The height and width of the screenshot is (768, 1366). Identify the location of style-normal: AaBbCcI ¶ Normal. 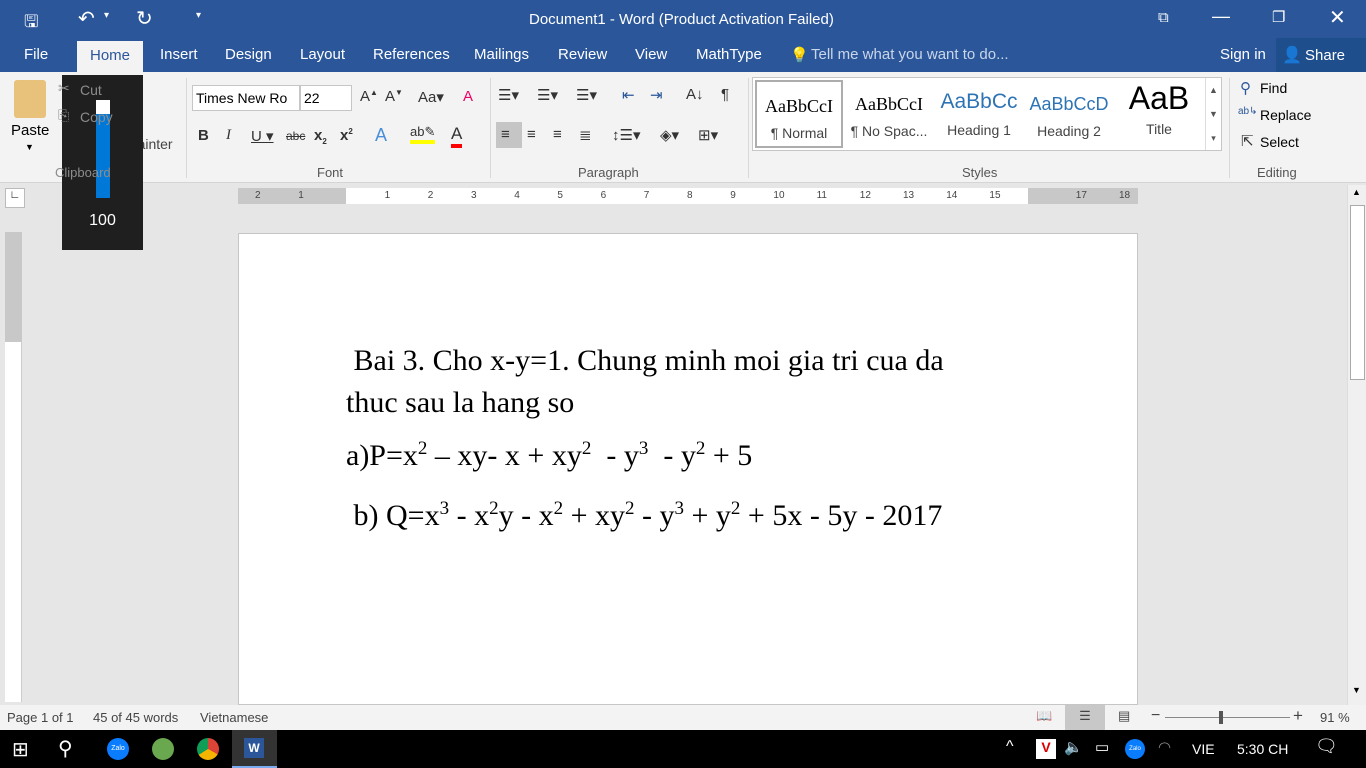
(799, 114).